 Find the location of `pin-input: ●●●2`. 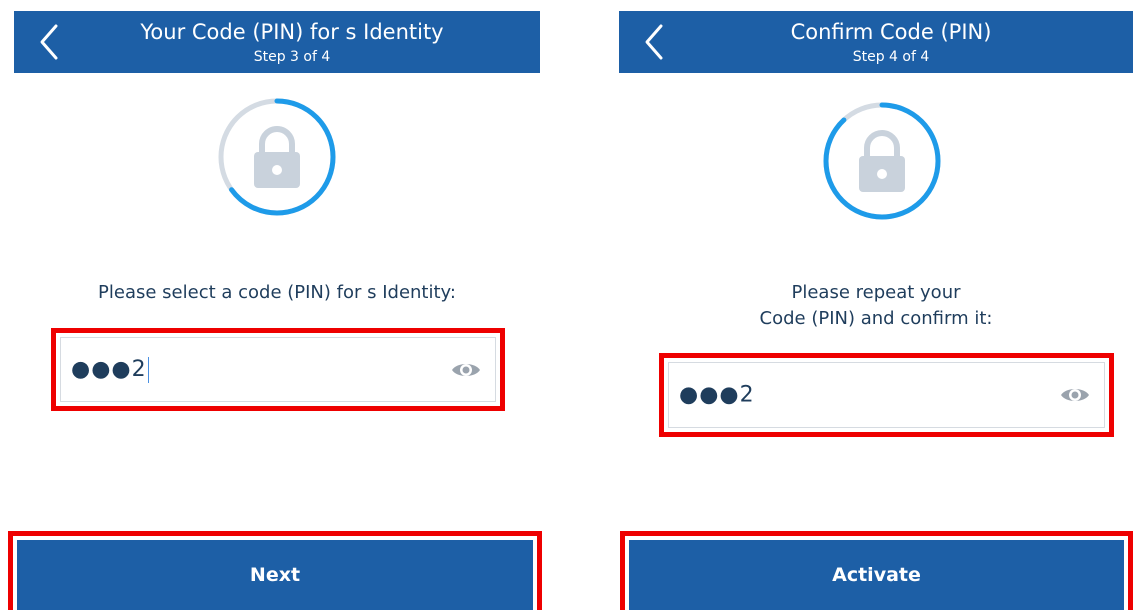

pin-input: ●●●2 is located at coordinates (278, 369).